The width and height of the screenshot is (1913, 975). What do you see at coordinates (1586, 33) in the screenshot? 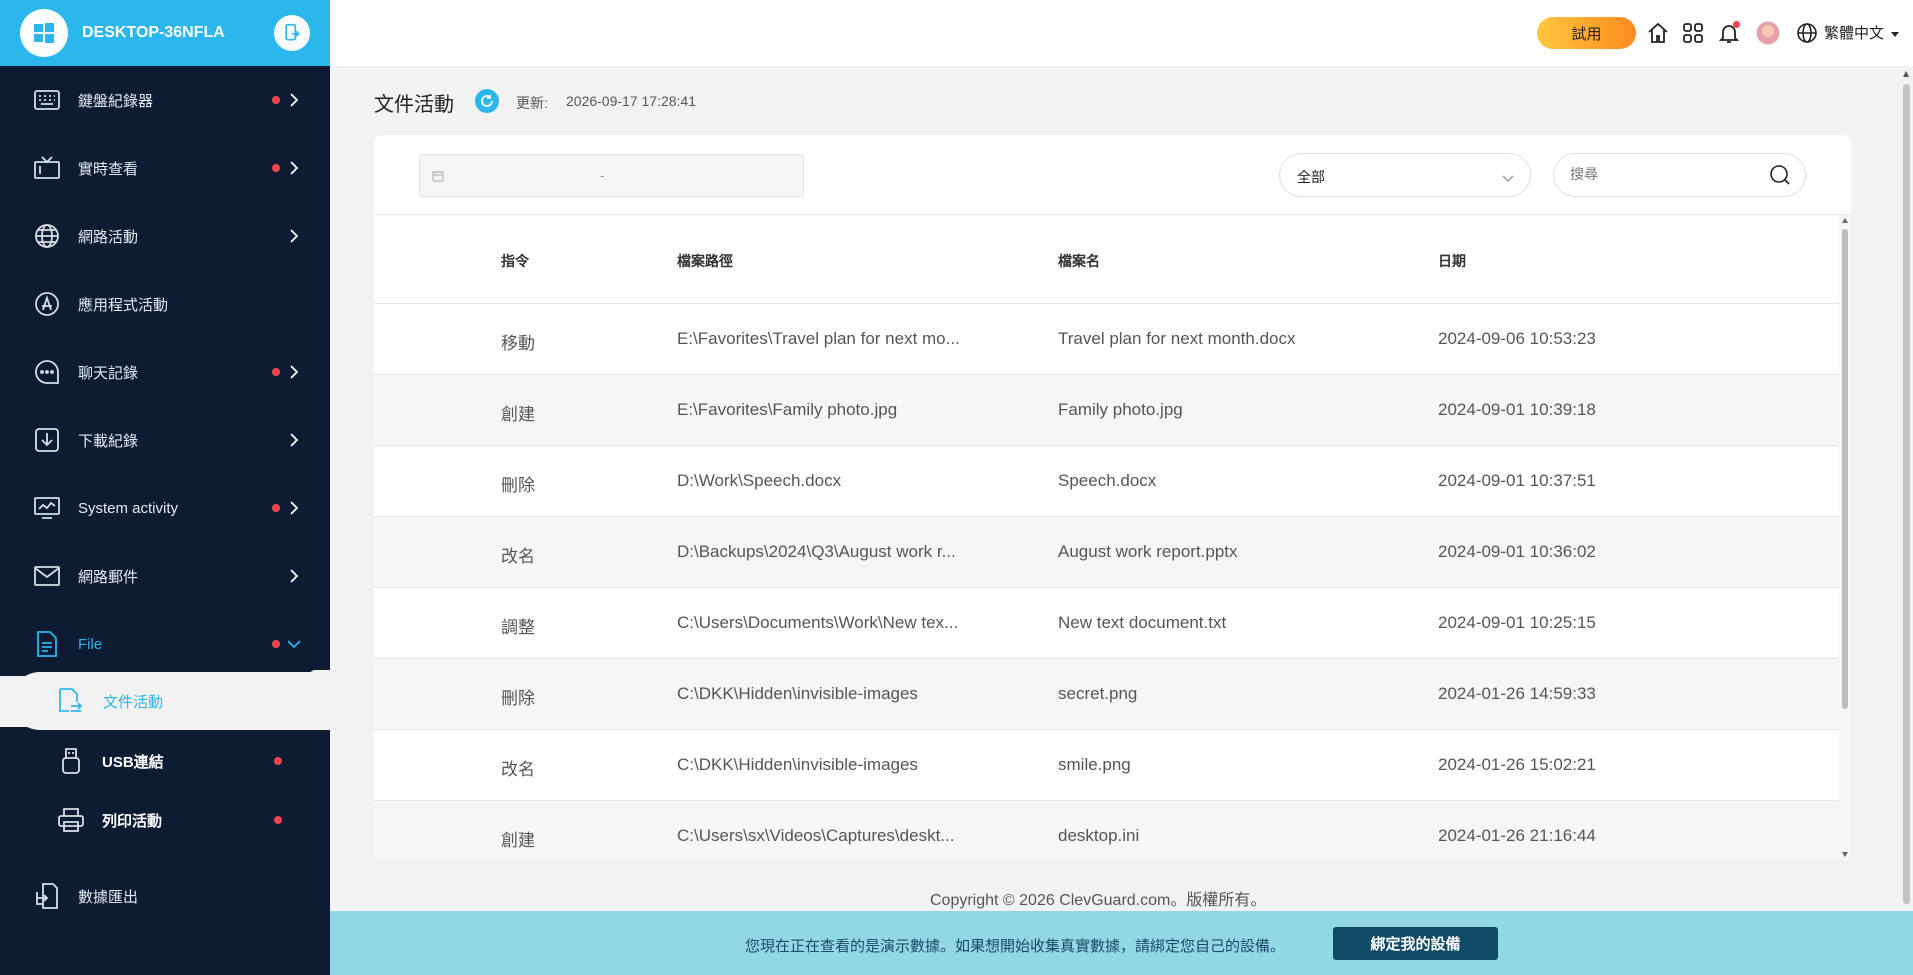
I see `trial-button: 試用` at bounding box center [1586, 33].